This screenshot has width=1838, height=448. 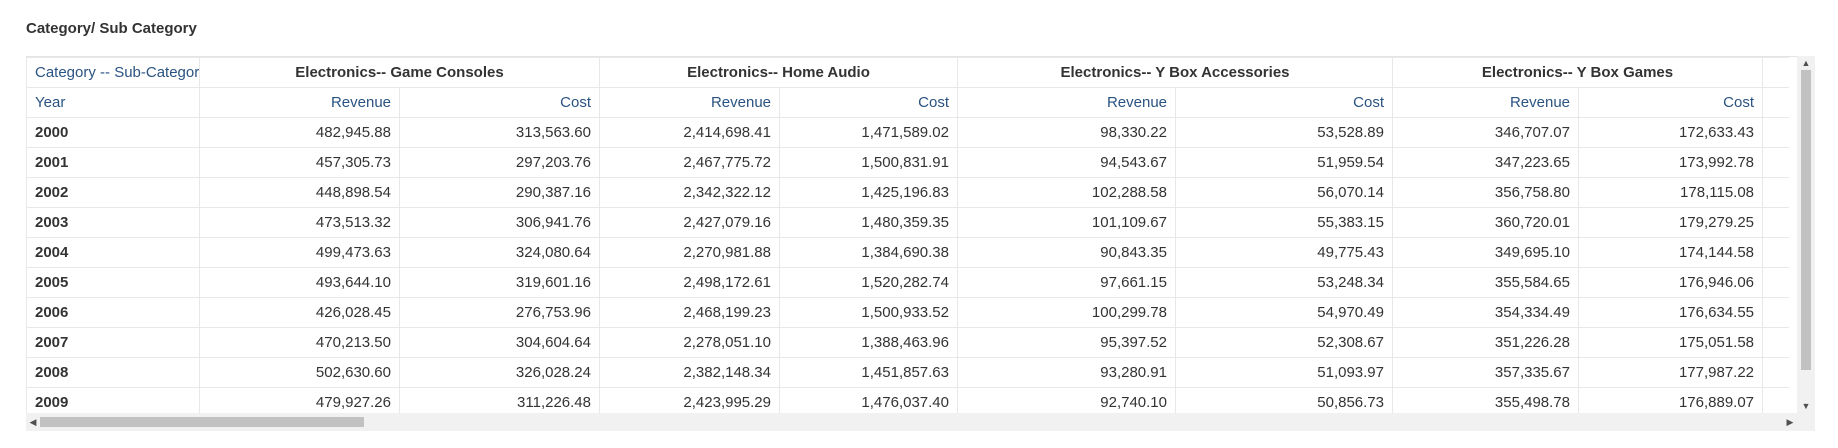 What do you see at coordinates (1806, 220) in the screenshot?
I see `vertical-scroll-thumb` at bounding box center [1806, 220].